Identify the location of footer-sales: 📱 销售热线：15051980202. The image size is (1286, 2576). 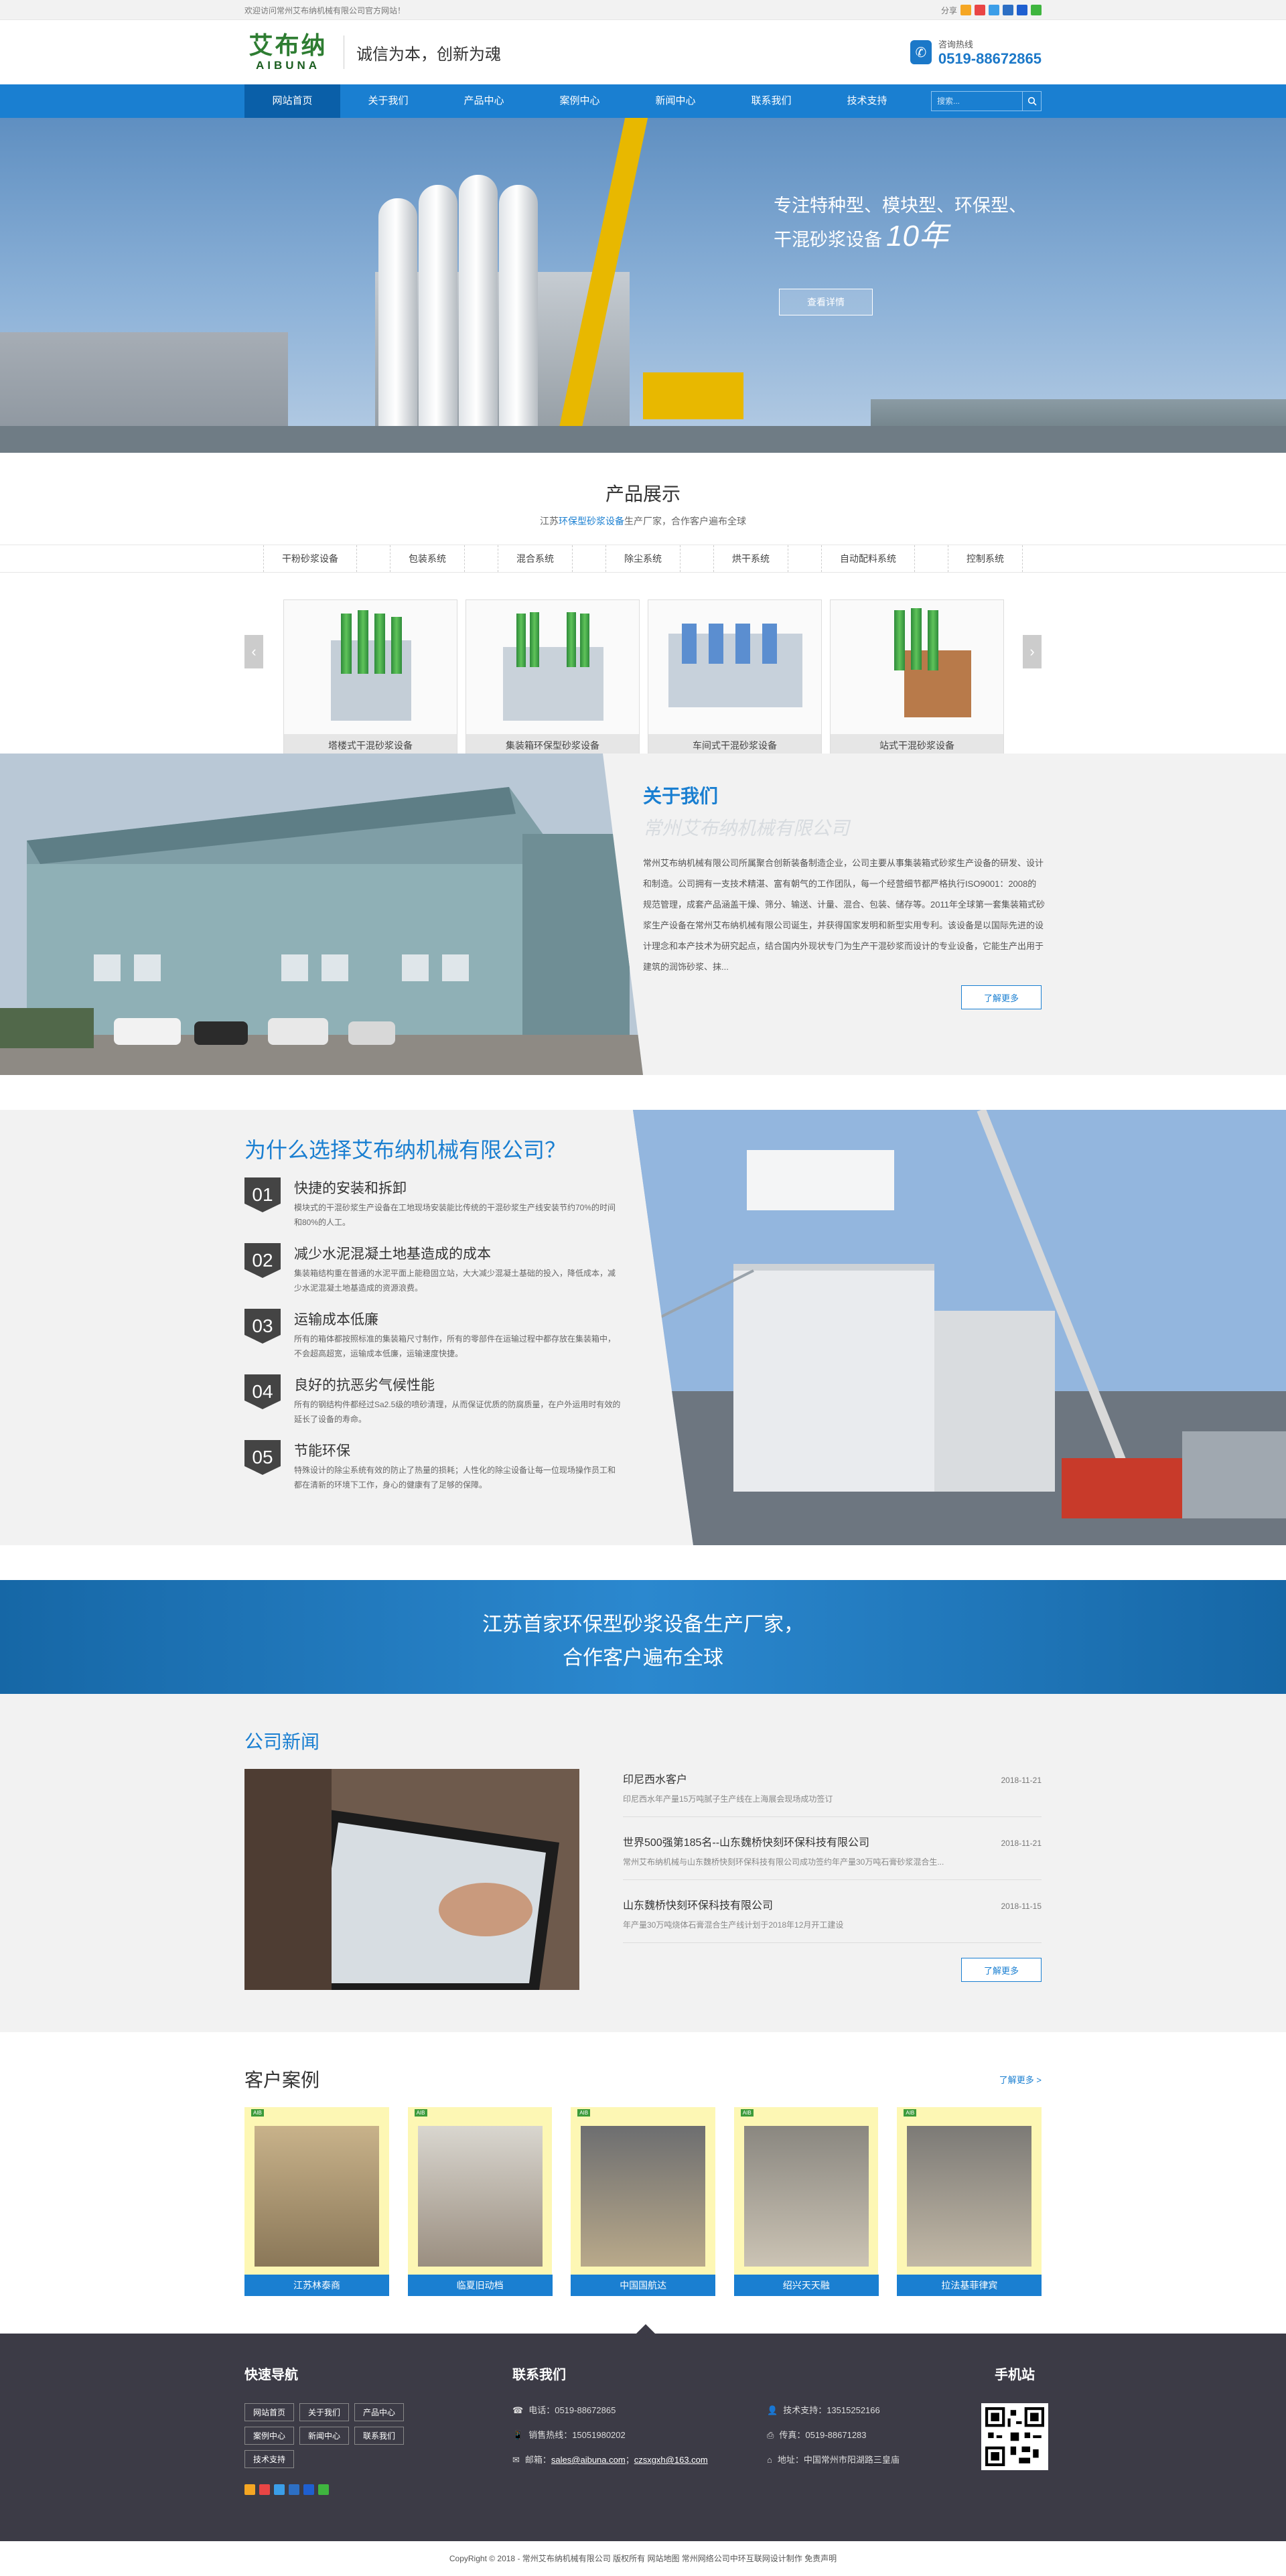
(639, 2434).